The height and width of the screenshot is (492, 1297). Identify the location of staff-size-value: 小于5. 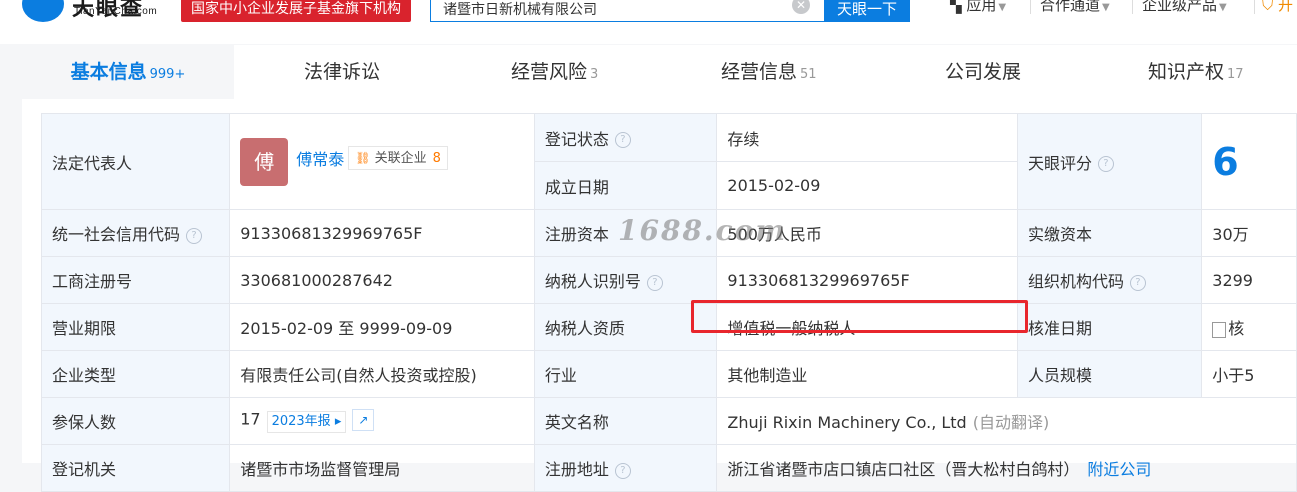
(1249, 374).